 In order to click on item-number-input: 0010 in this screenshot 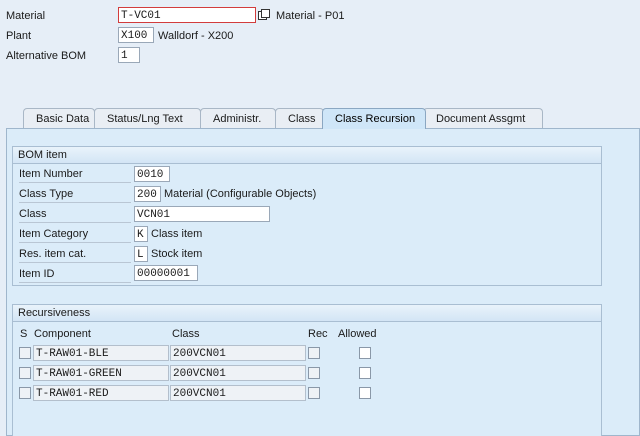, I will do `click(152, 174)`.